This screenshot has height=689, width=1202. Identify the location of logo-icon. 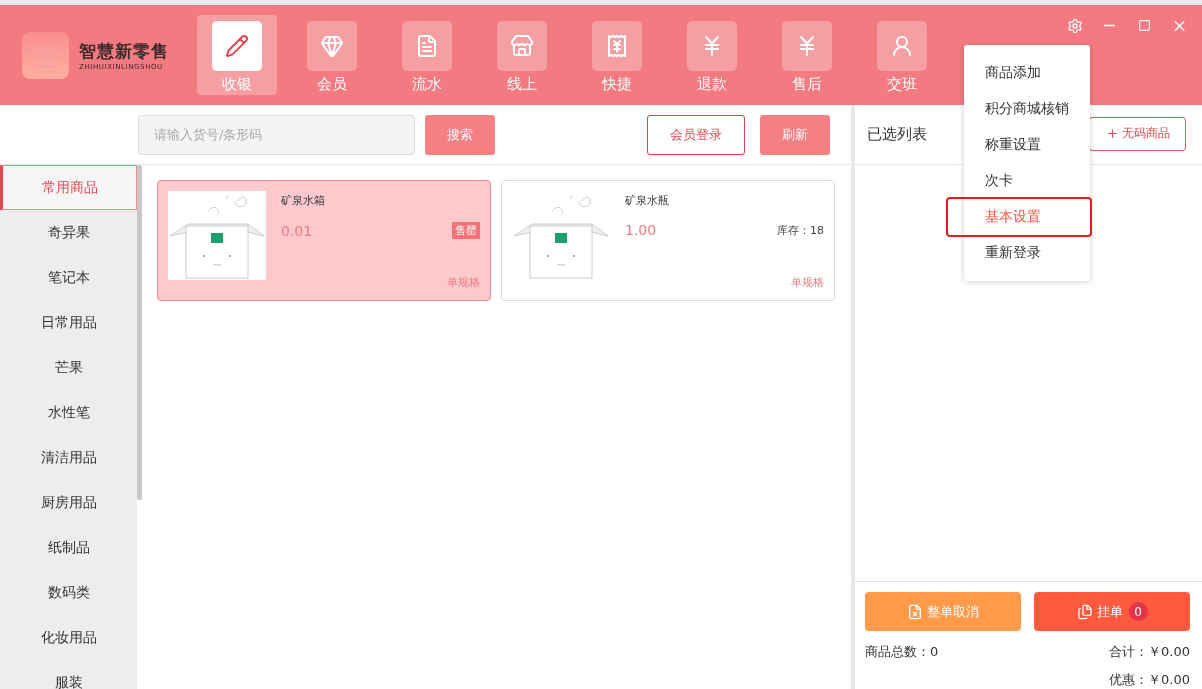
(45, 55).